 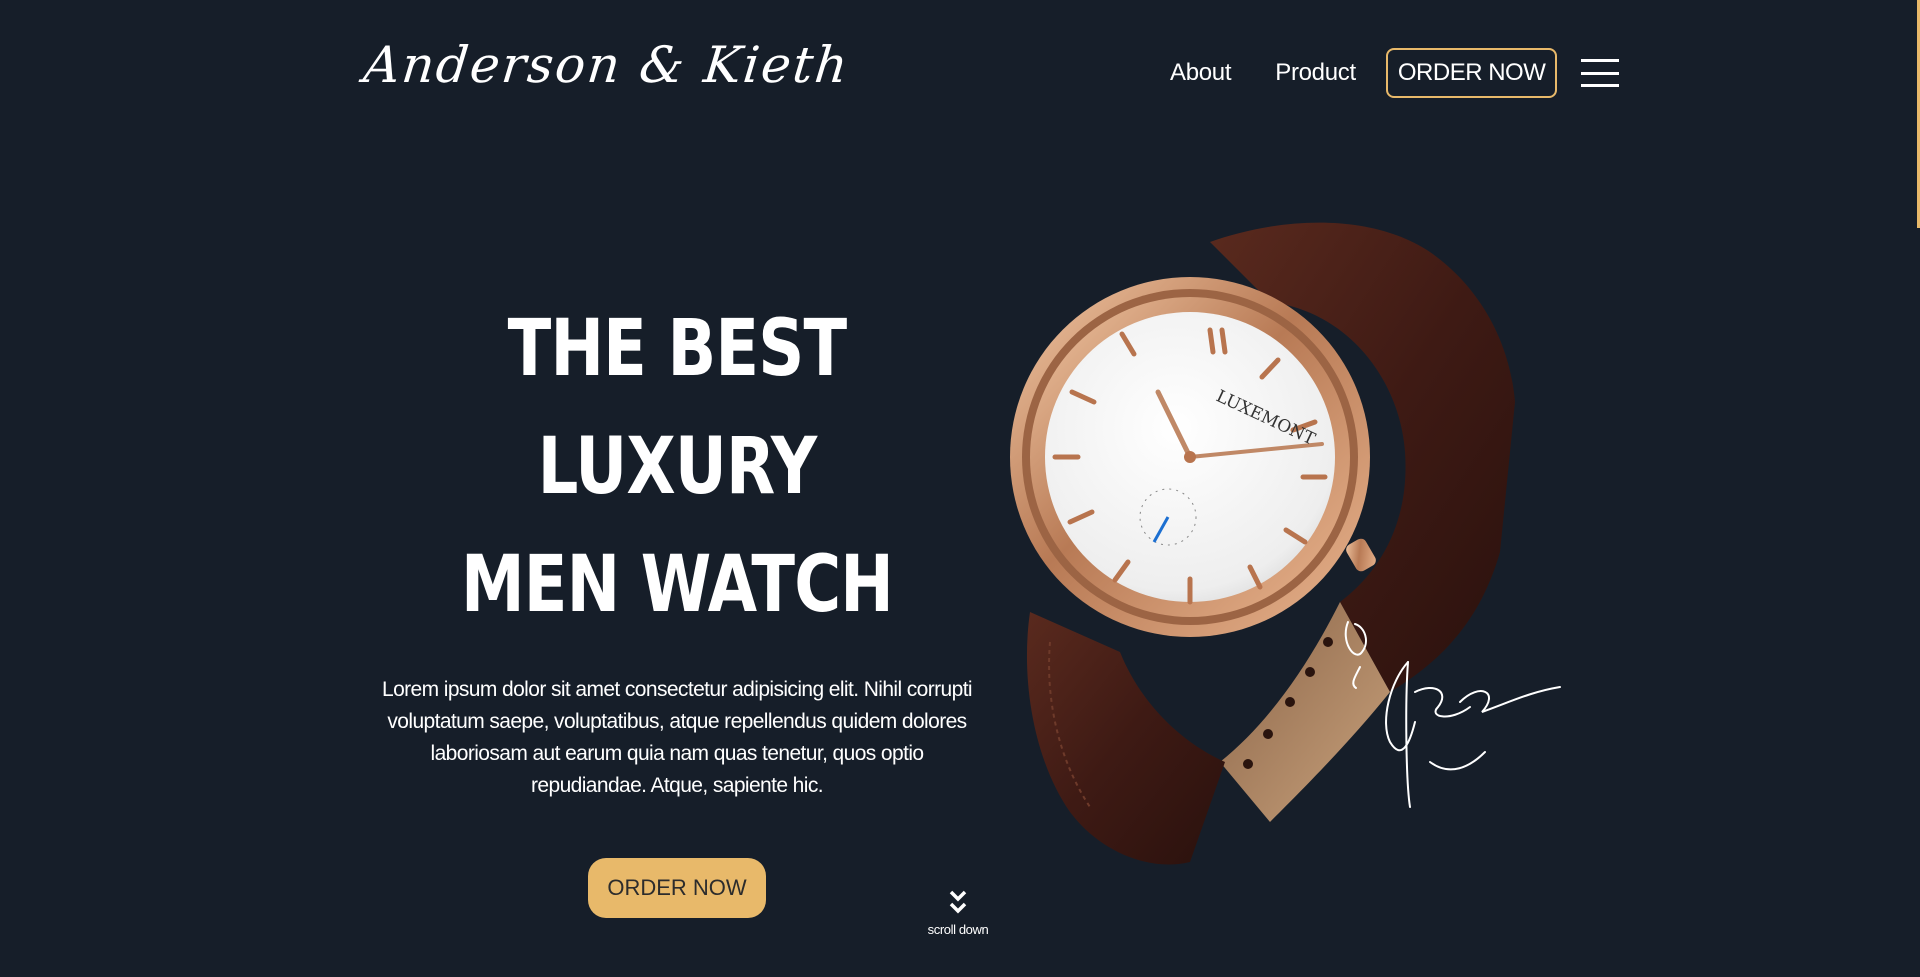 What do you see at coordinates (606, 65) in the screenshot?
I see `brand-logo: Anderson & Kieth` at bounding box center [606, 65].